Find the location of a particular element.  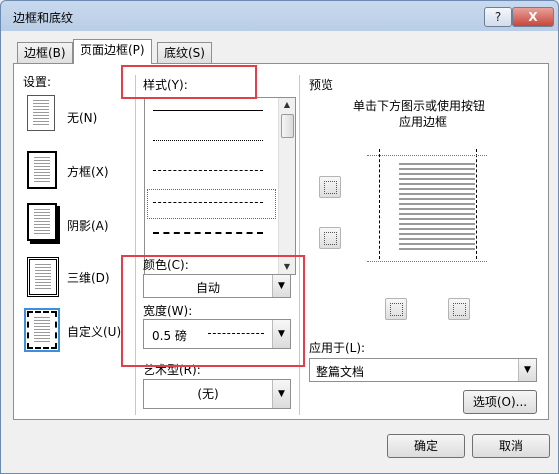

box-setting-icon is located at coordinates (42, 170).